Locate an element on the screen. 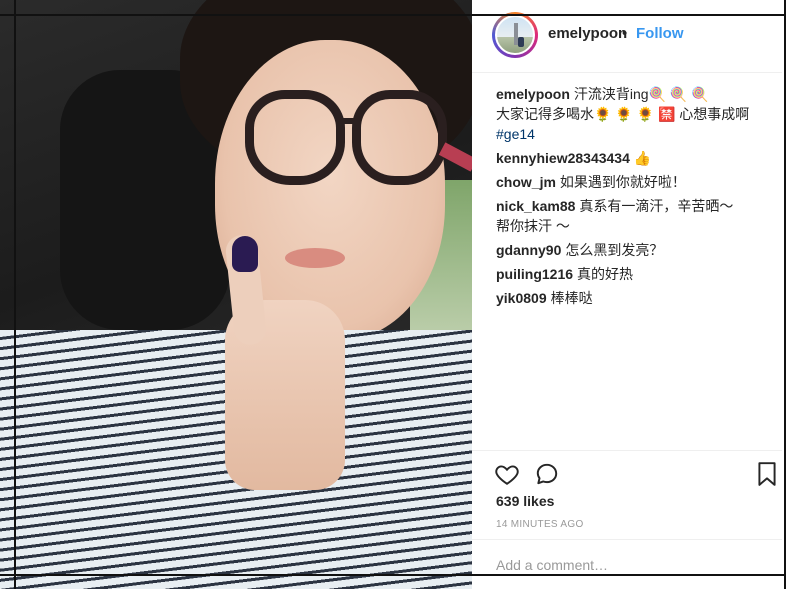 The width and height of the screenshot is (800, 590). comment-text: 棒棒哒 is located at coordinates (571, 298).